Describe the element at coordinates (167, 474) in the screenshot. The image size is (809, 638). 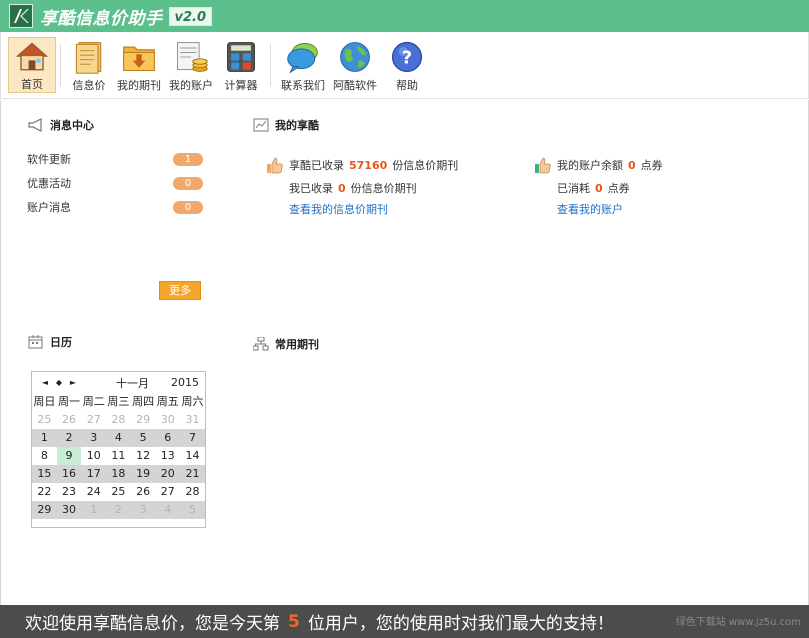
I see `calendar-day: 20` at that location.